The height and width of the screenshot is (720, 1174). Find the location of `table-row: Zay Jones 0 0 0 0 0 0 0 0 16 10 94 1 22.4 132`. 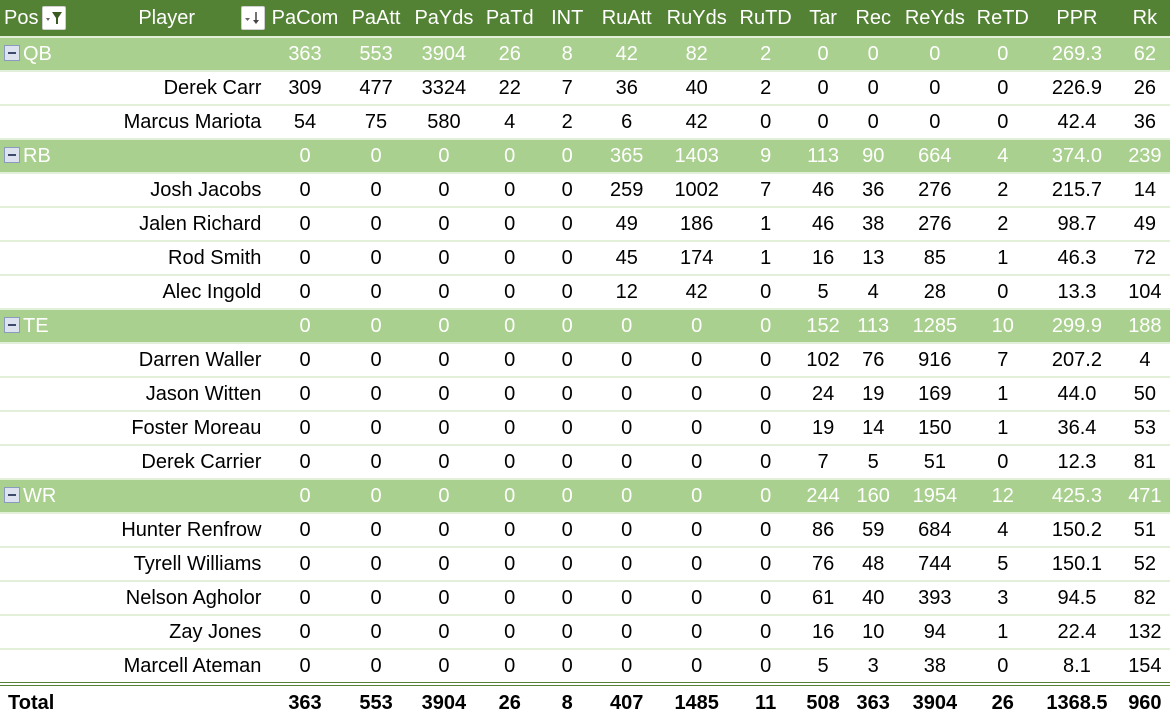

table-row: Zay Jones 0 0 0 0 0 0 0 0 16 10 94 1 22.4 132 is located at coordinates (585, 631).